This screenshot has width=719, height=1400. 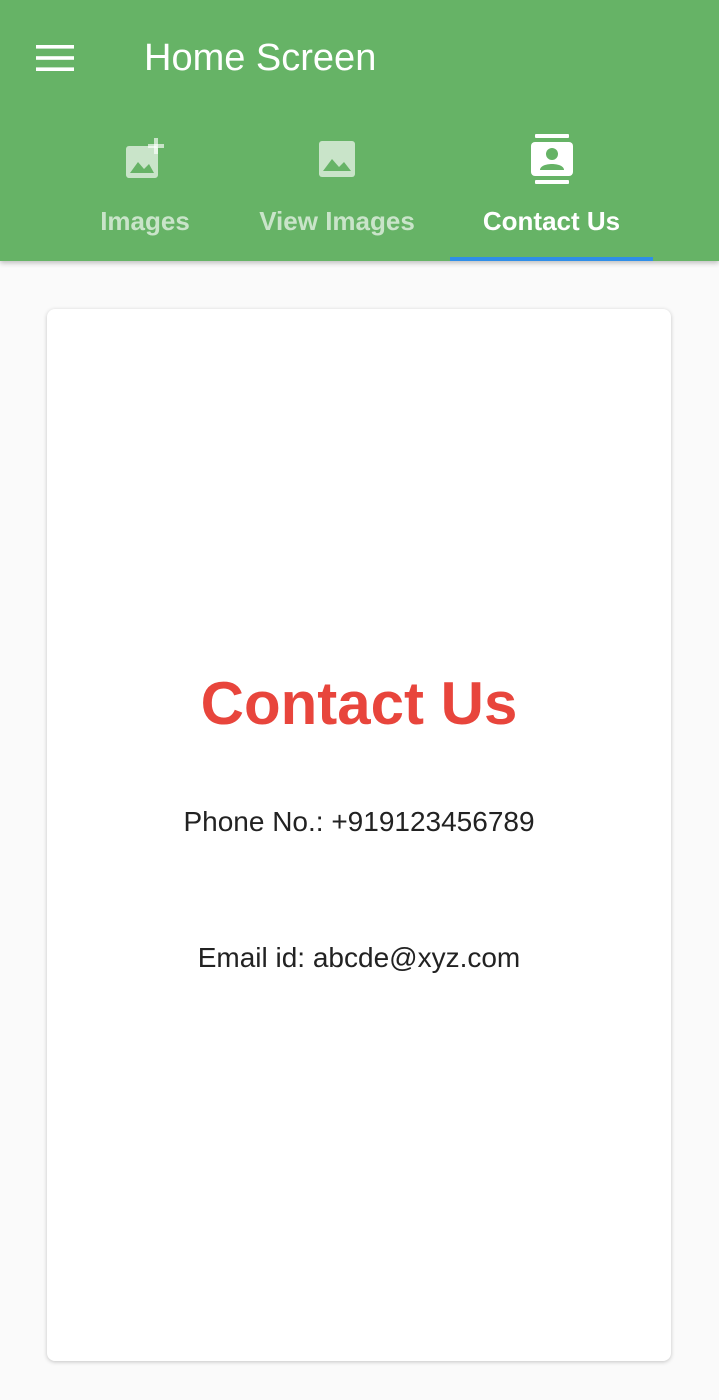 What do you see at coordinates (551, 259) in the screenshot?
I see `tab-indicator` at bounding box center [551, 259].